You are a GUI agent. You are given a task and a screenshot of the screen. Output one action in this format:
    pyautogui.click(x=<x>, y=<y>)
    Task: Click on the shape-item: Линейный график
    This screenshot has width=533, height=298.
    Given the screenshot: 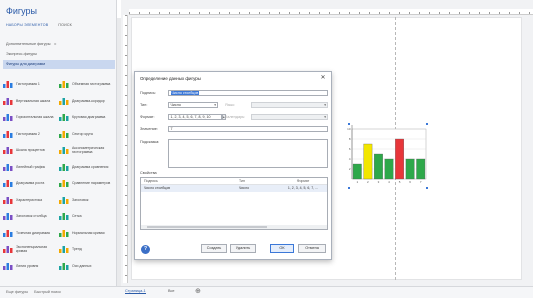 What is the action you would take?
    pyautogui.click(x=31, y=167)
    